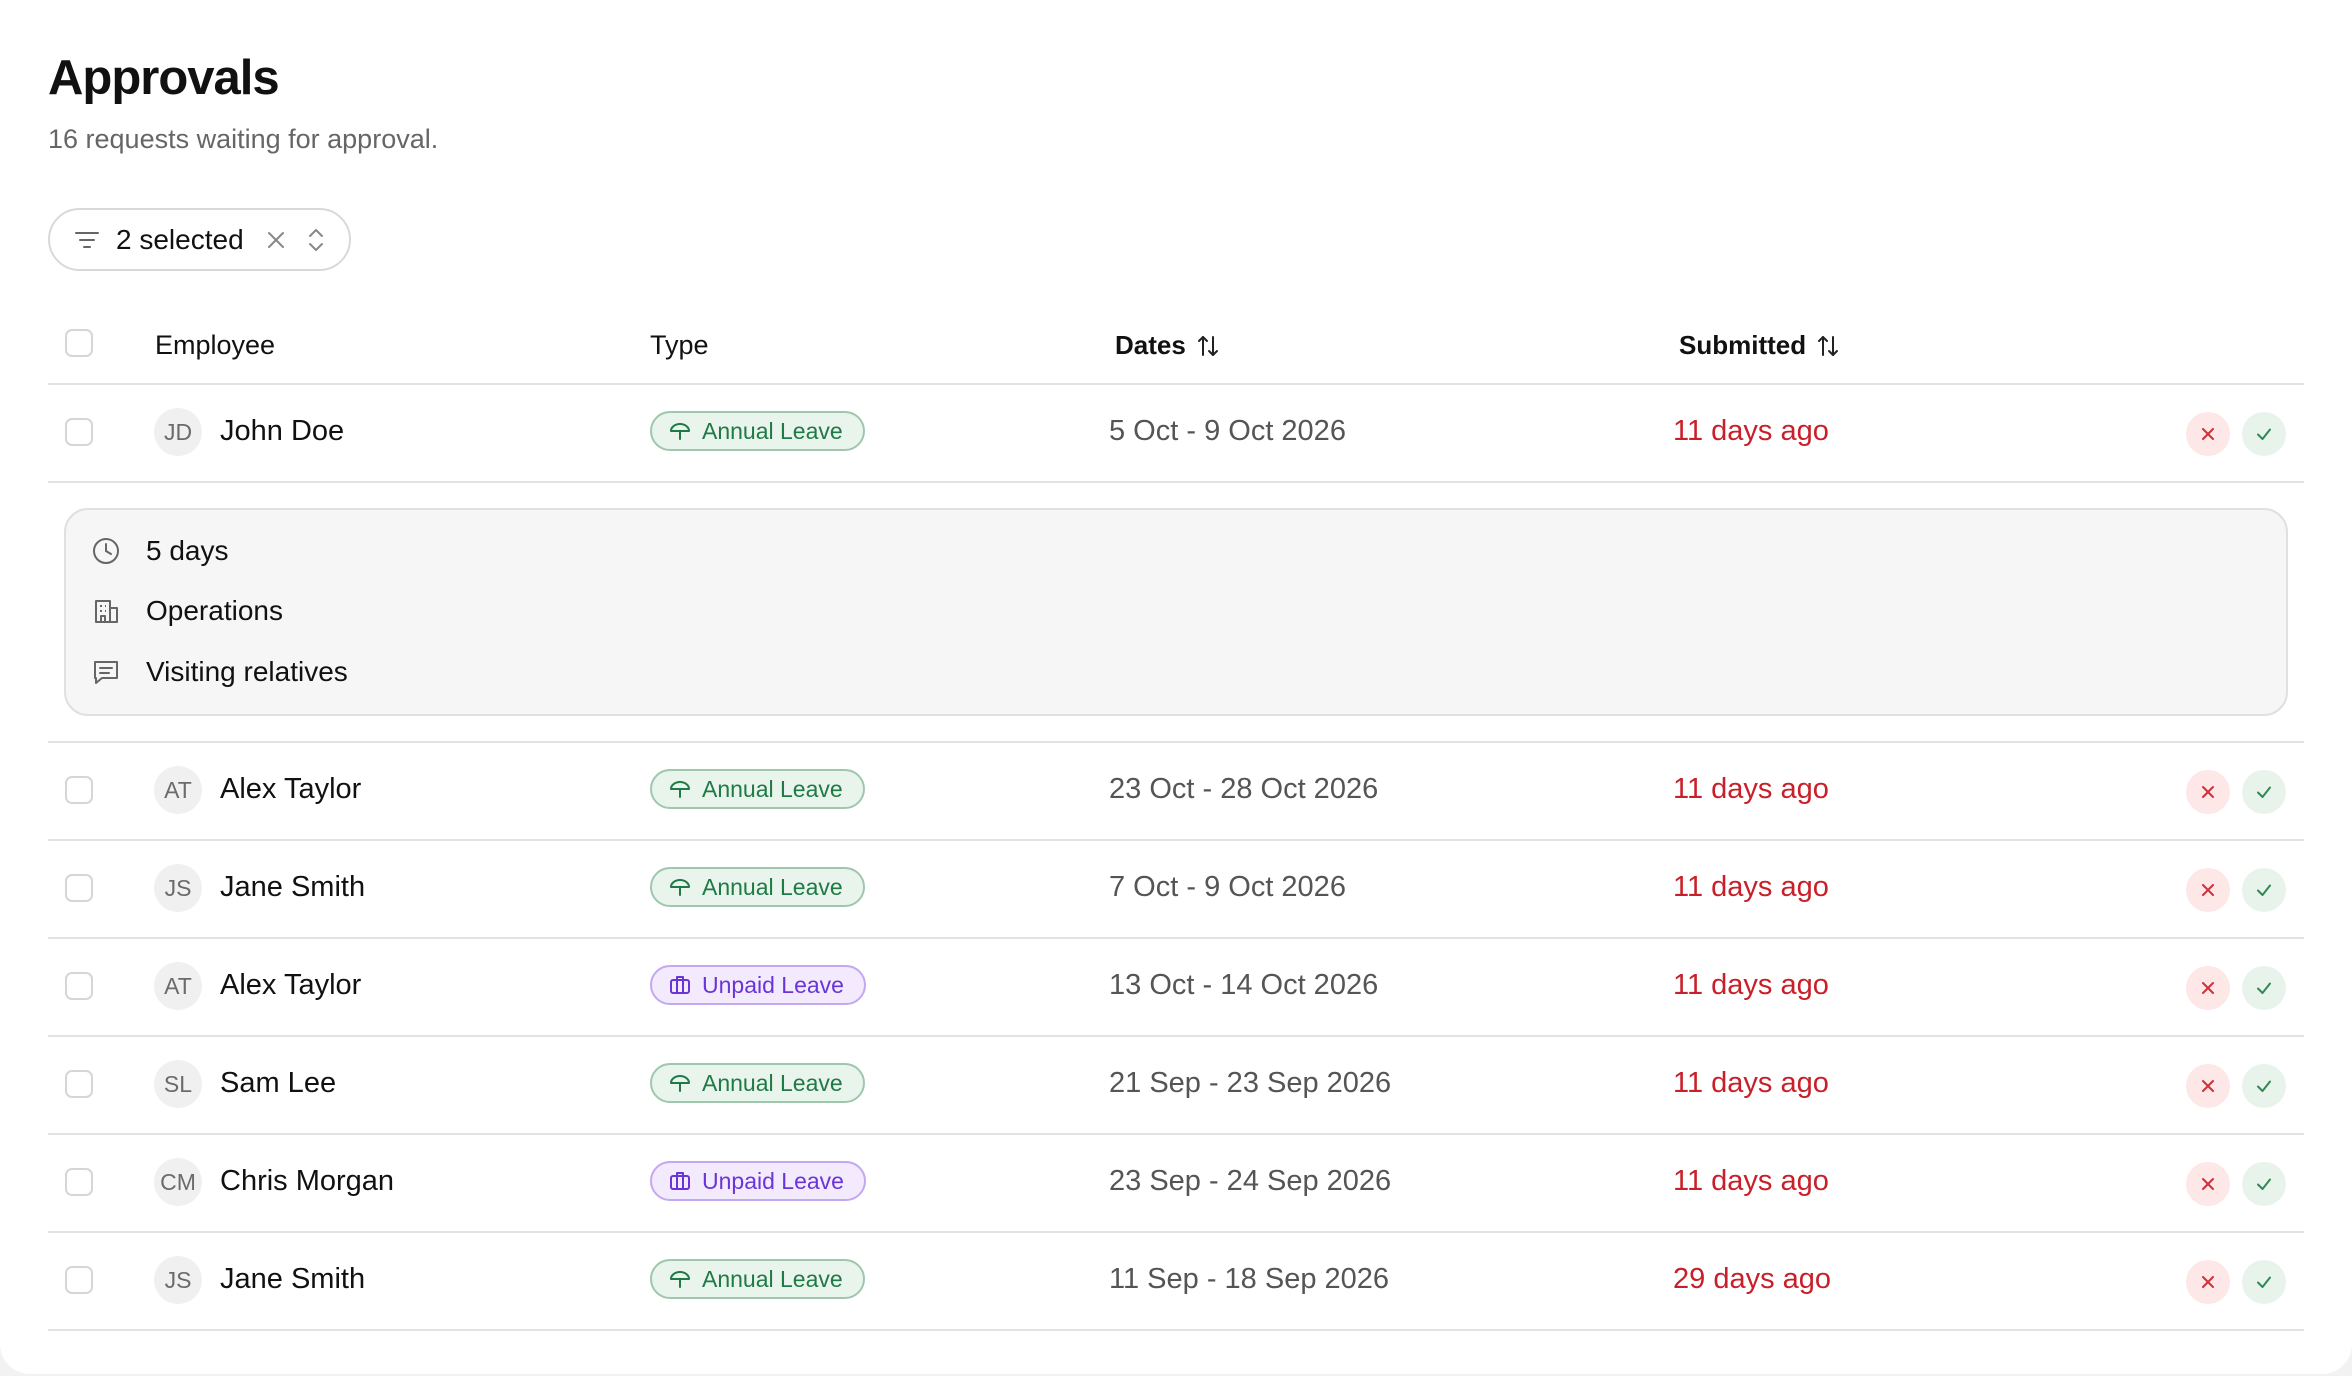  What do you see at coordinates (1244, 789) in the screenshot?
I see `leave-dates: 23 Oct - 28 Oct 2026` at bounding box center [1244, 789].